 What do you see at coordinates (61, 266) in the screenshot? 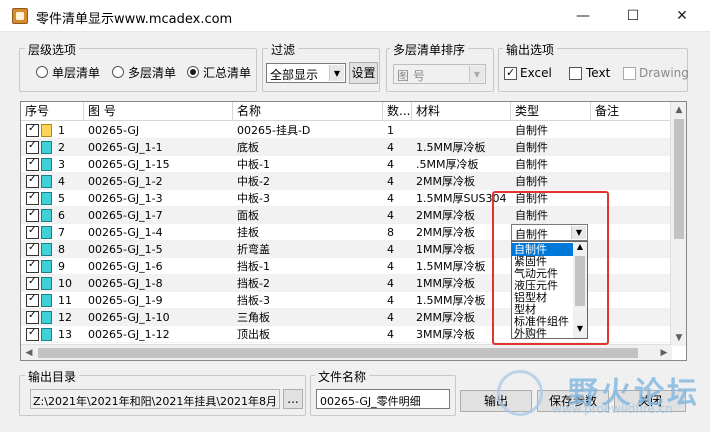
I see `cell-no: 9` at bounding box center [61, 266].